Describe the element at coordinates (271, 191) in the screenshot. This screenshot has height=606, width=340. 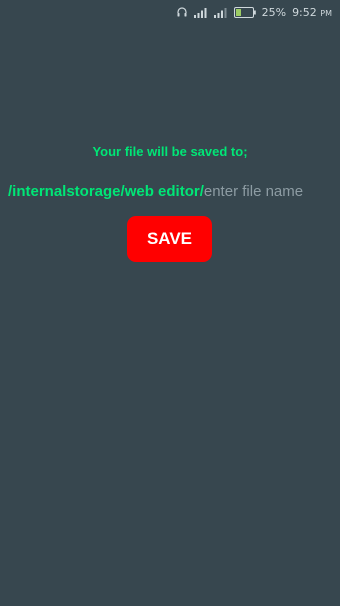
I see `filename-input` at that location.